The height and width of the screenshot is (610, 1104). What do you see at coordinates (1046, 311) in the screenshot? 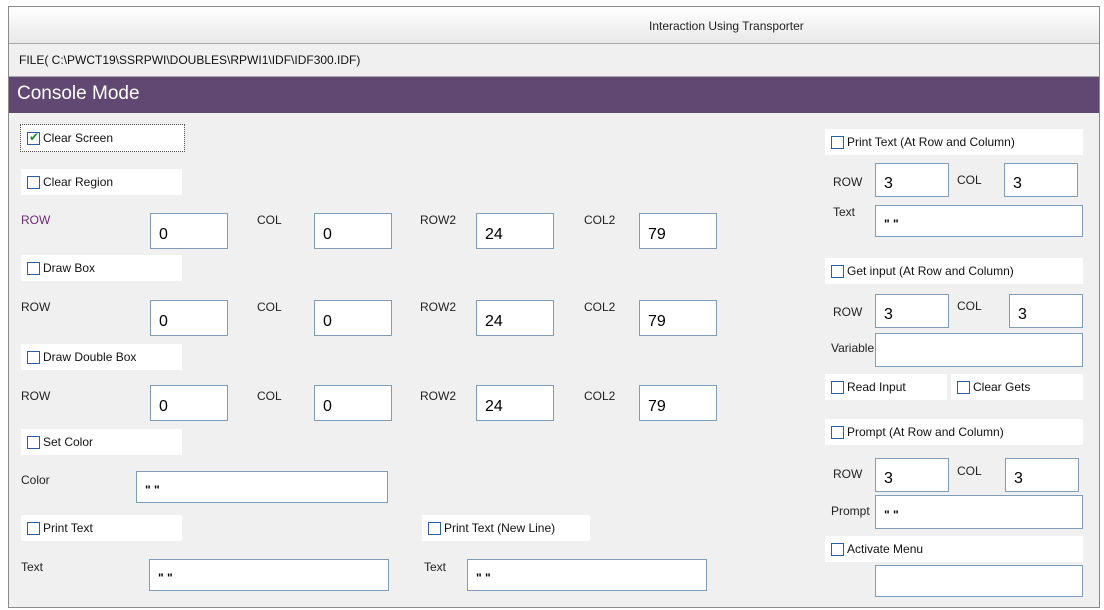
I see `get-col-input` at bounding box center [1046, 311].